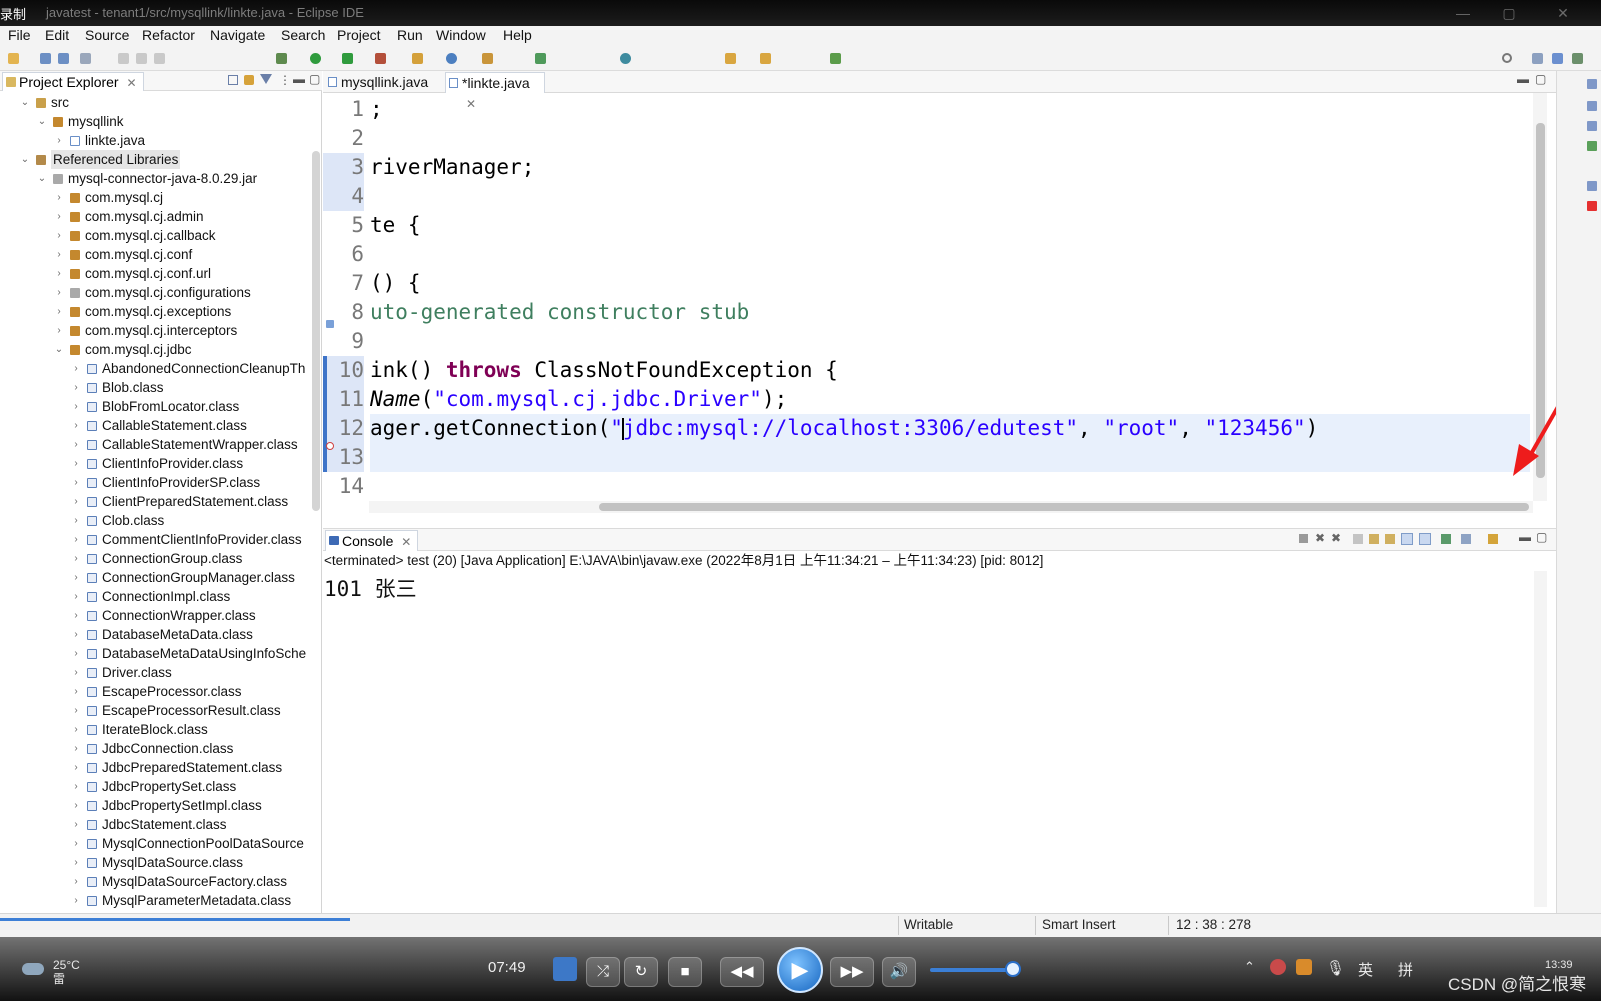  I want to click on project-explorer-scrollbar, so click(316, 331).